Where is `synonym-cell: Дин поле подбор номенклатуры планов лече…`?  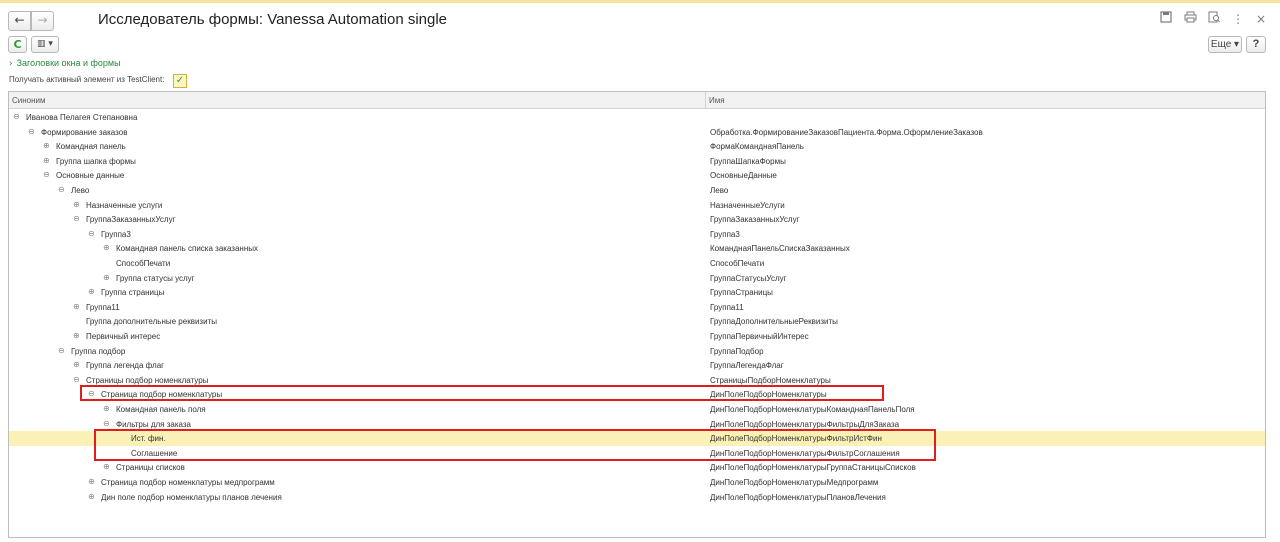
synonym-cell: Дин поле подбор номенклатуры планов лече… is located at coordinates (191, 497).